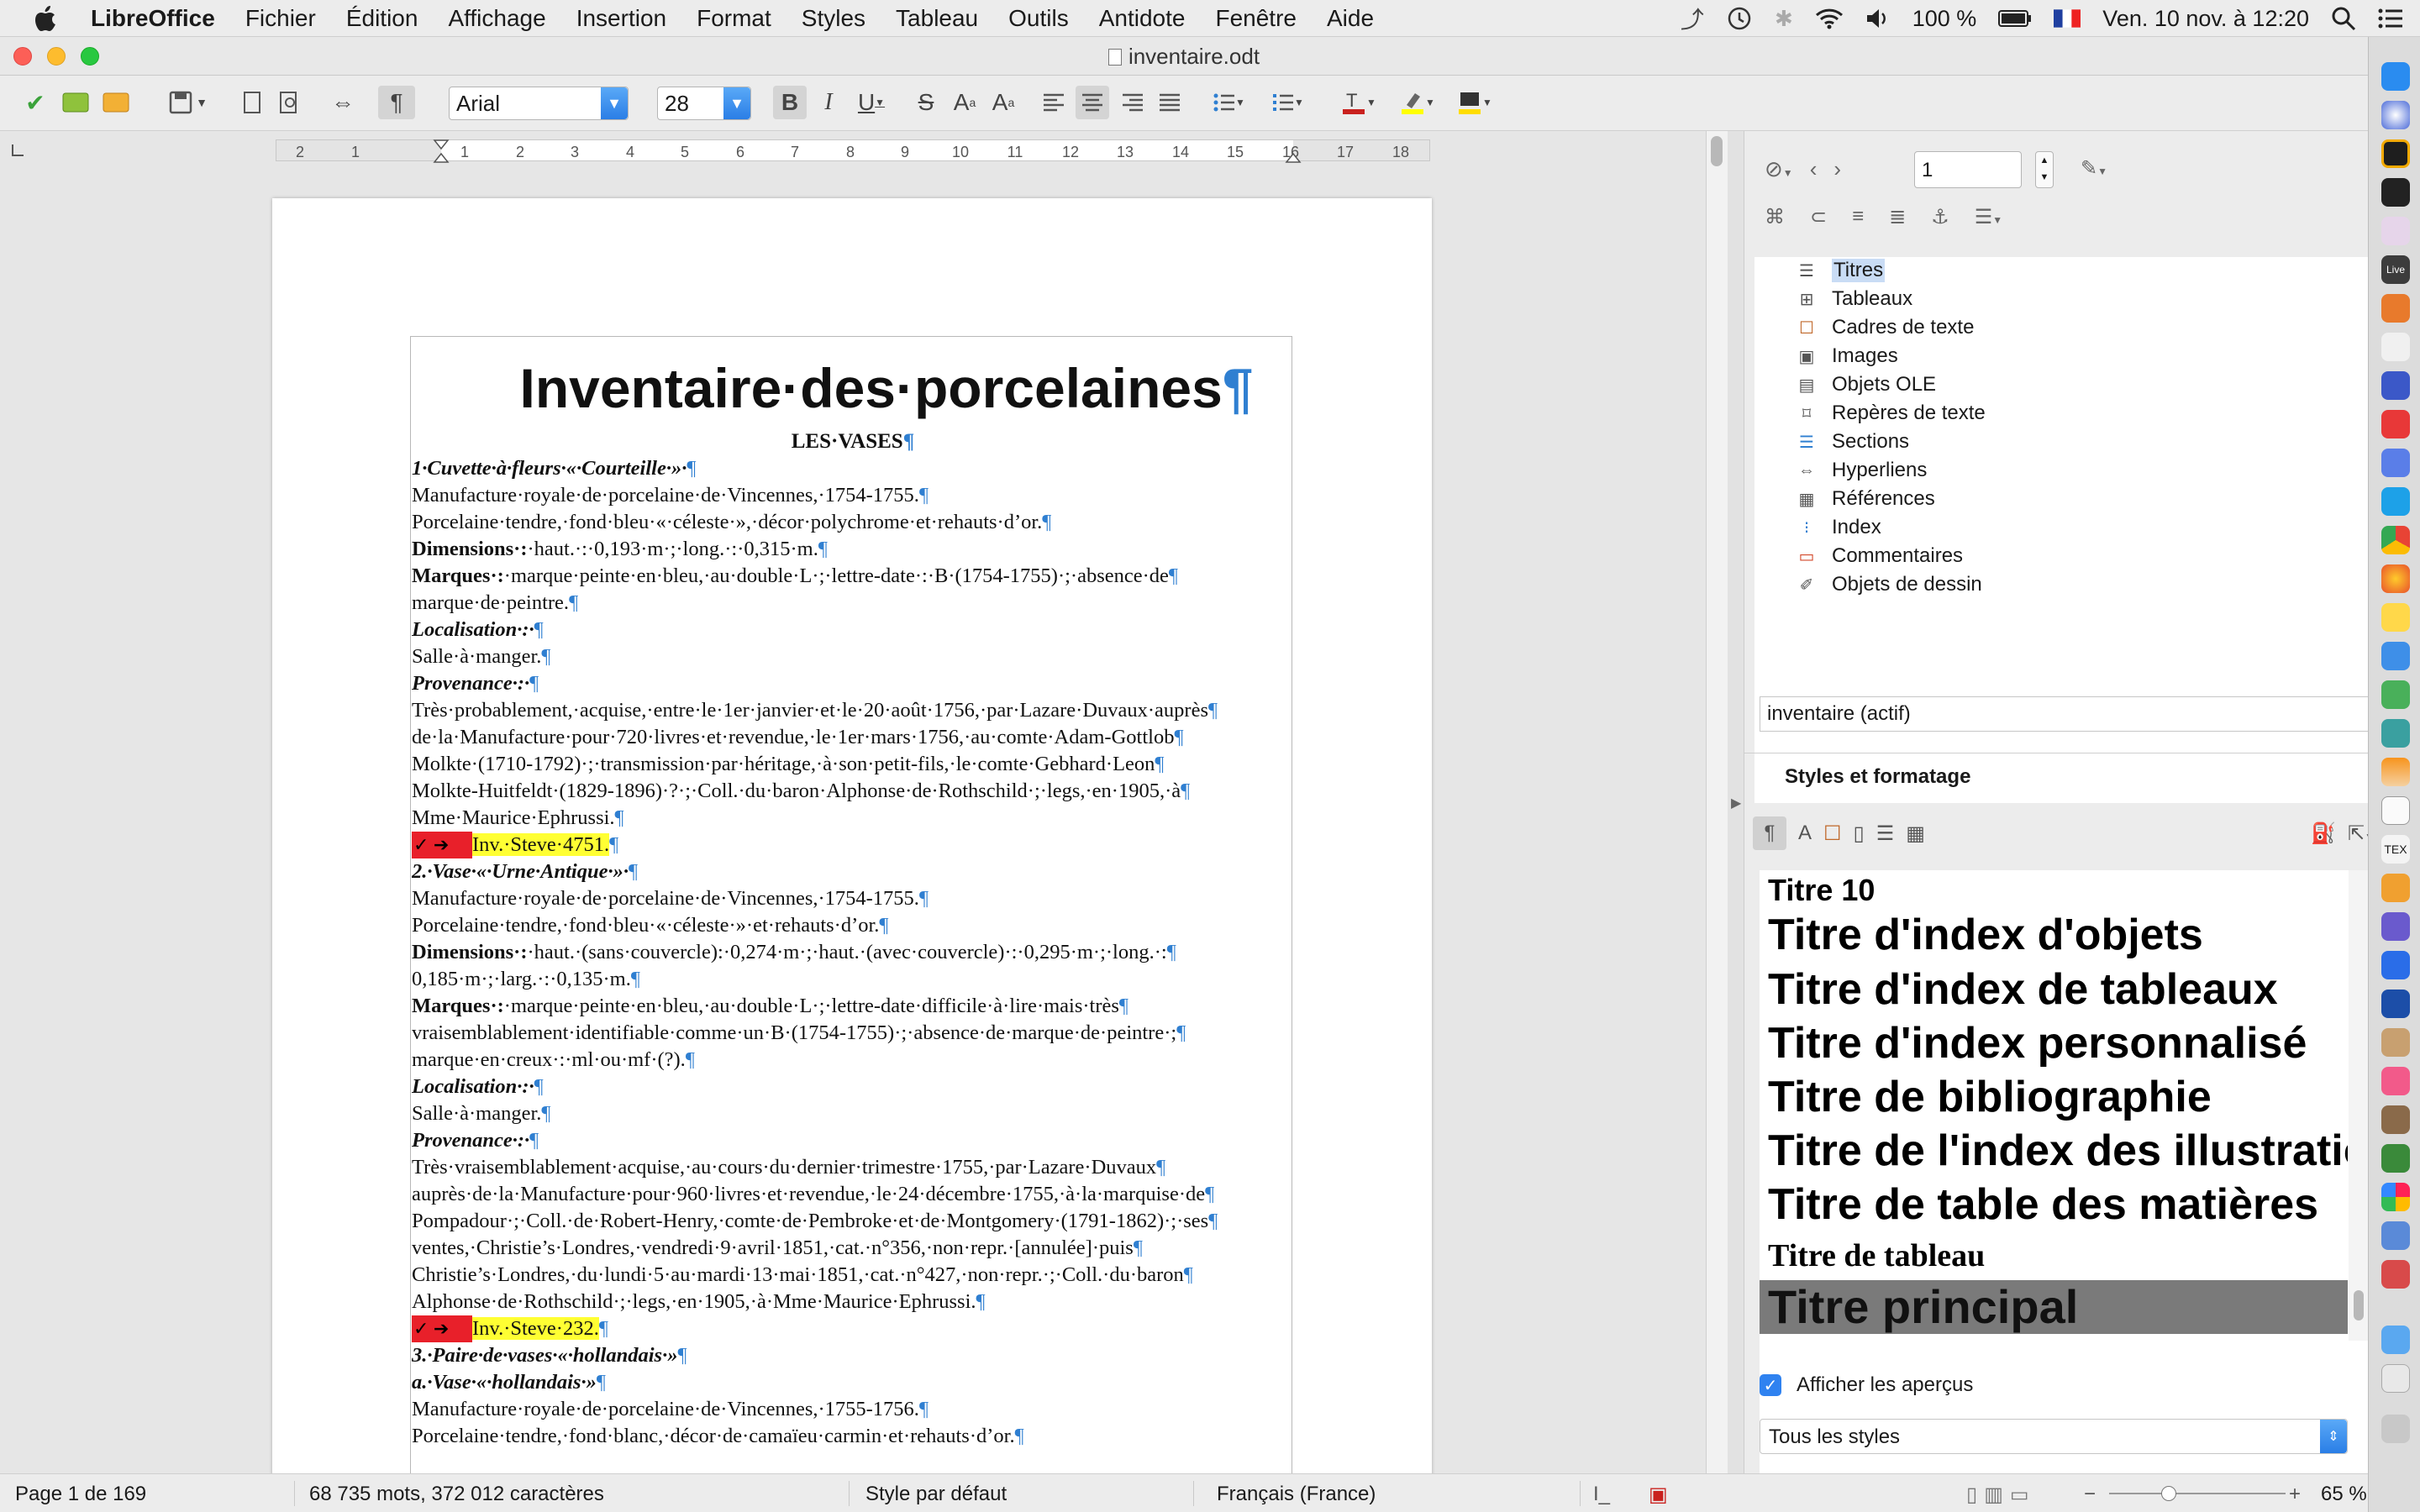  I want to click on align-left-icon, so click(1054, 102).